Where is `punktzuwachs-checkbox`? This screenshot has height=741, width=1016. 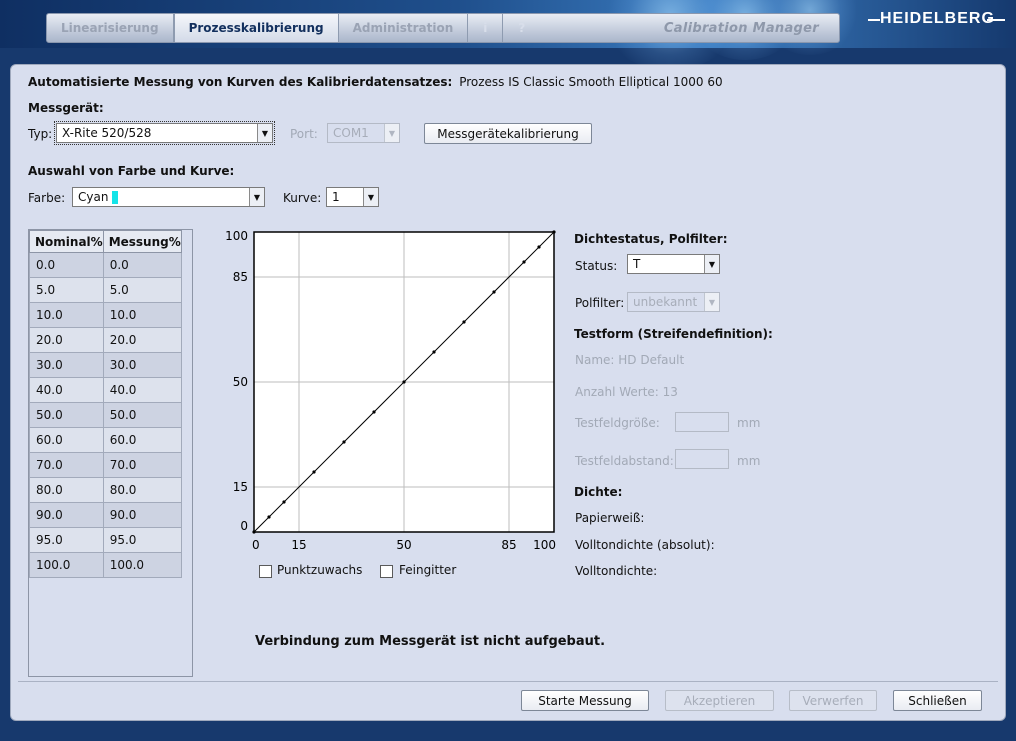 punktzuwachs-checkbox is located at coordinates (265, 571).